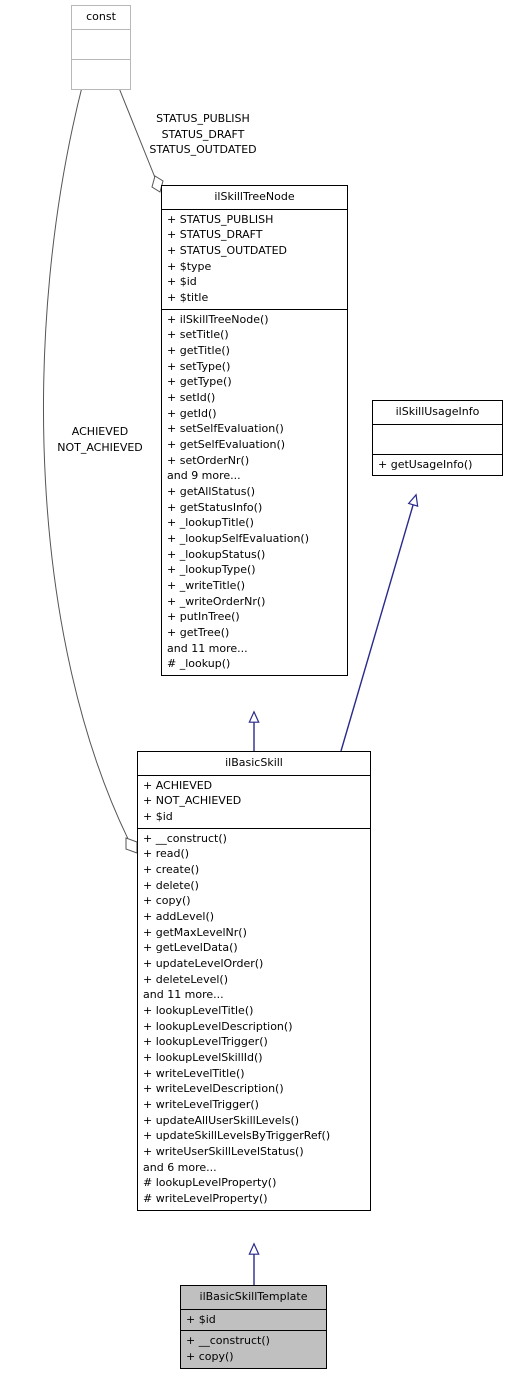 This screenshot has height=1387, width=508. I want to click on attribute: + $type, so click(189, 266).